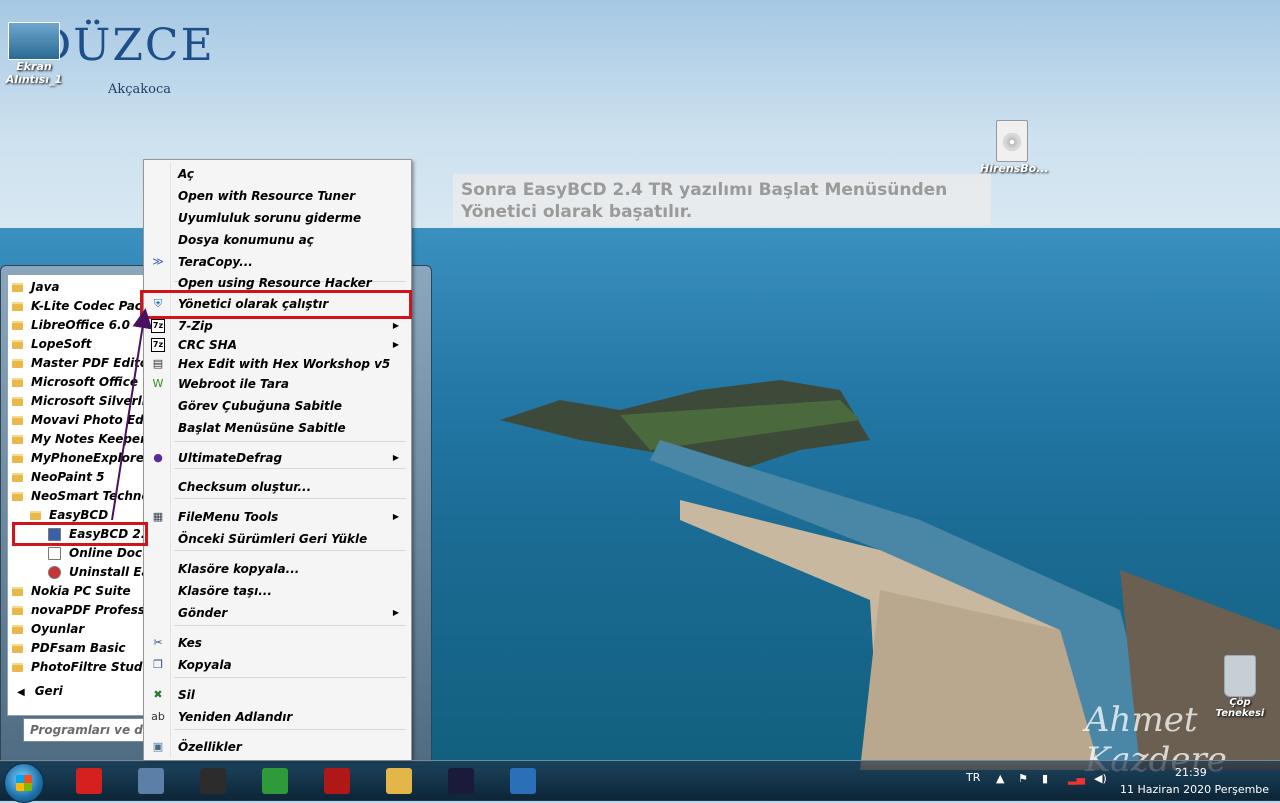  Describe the element at coordinates (973, 777) in the screenshot. I see `language-indicator: TR` at that location.